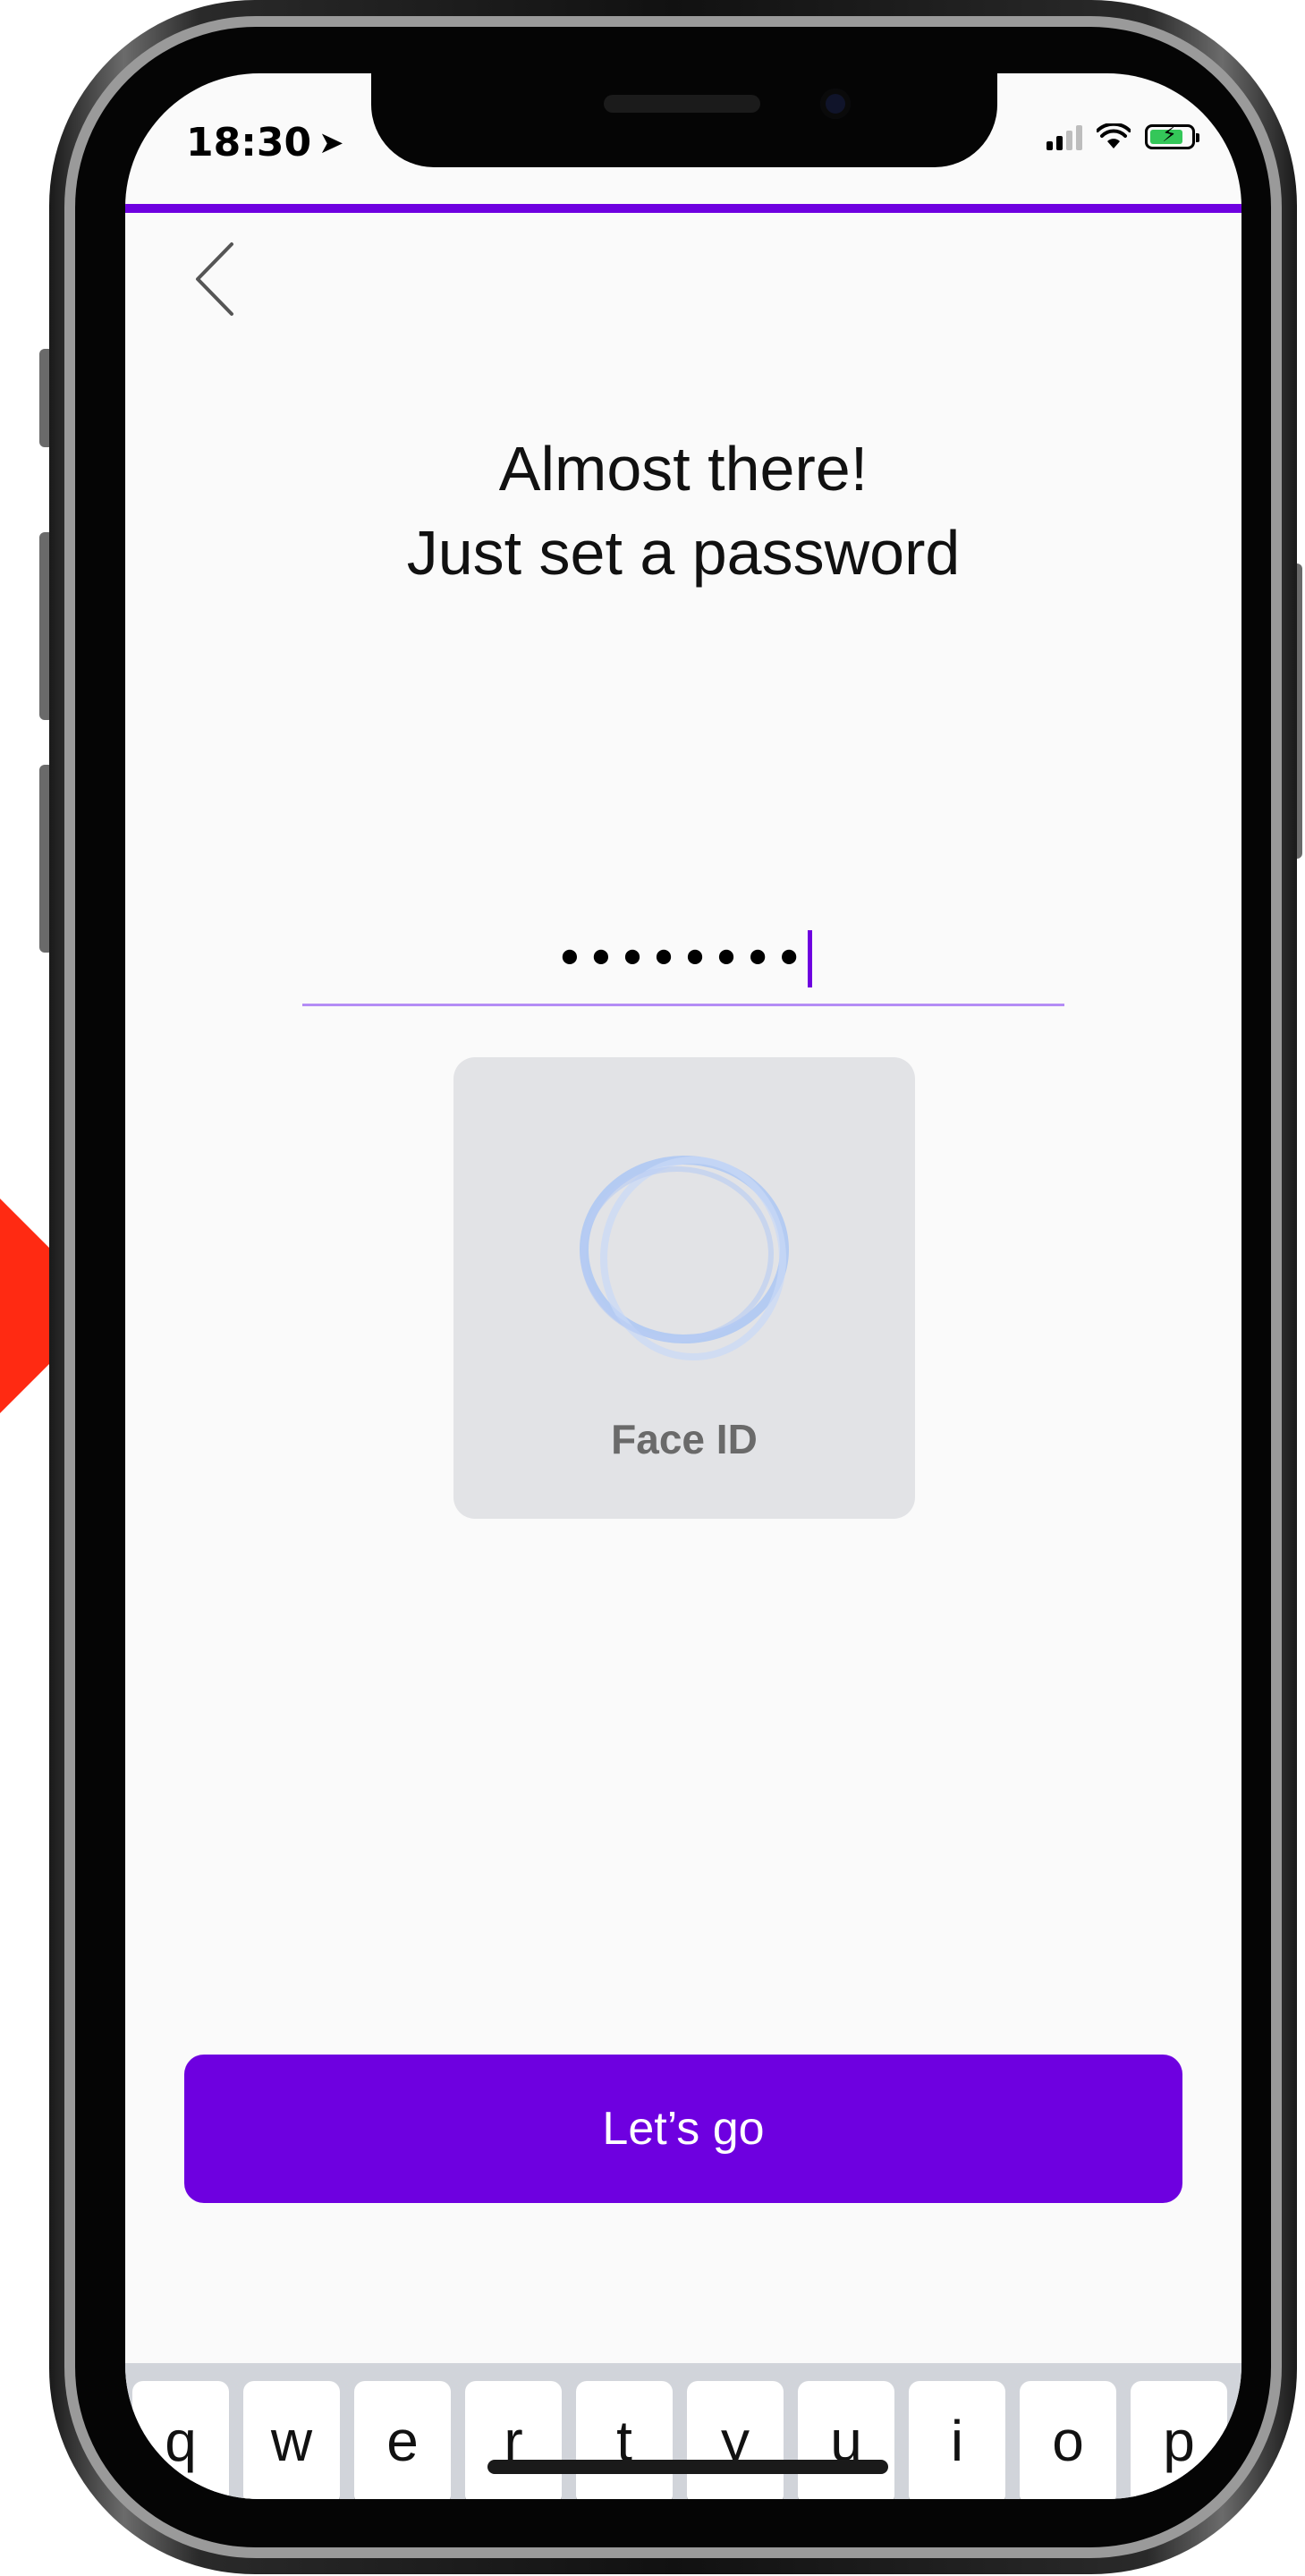  Describe the element at coordinates (684, 1439) in the screenshot. I see `faceid-label: Face ID` at that location.